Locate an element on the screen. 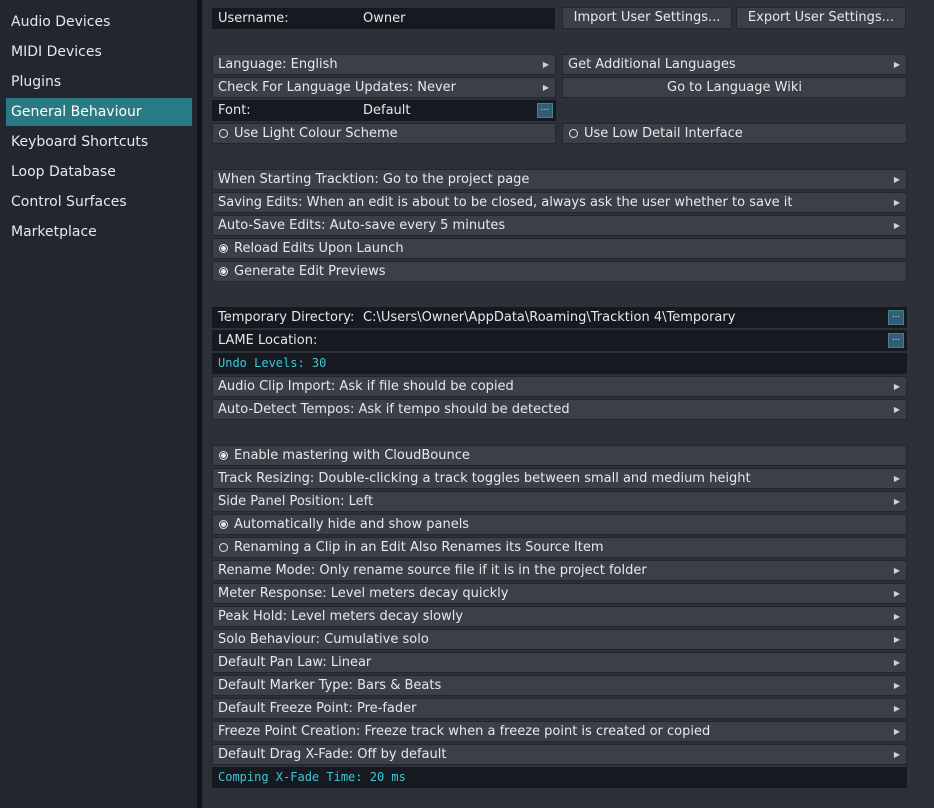 The image size is (934, 808). pan-law-dropdown: Default Pan Law: Linear ▶ is located at coordinates (559, 662).